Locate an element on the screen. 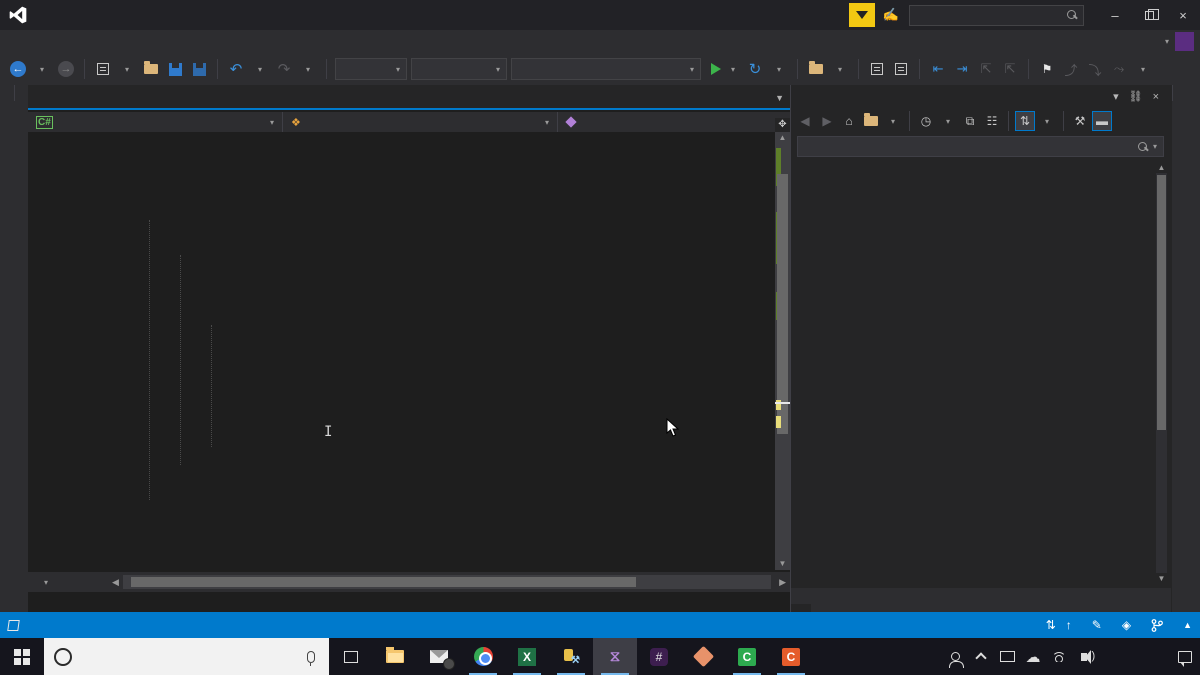 This screenshot has height=675, width=1200. hscroll-right-arrow-icon: ▶ is located at coordinates (782, 582).